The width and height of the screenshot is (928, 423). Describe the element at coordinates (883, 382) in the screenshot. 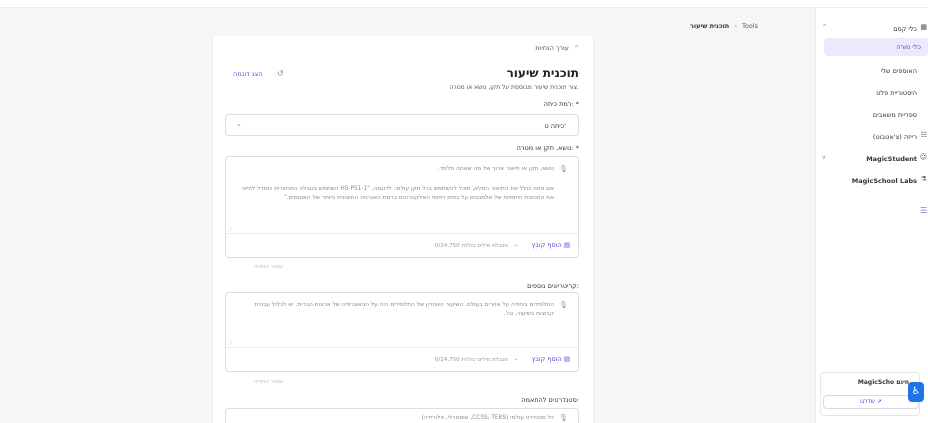

I see `promo-text: MagicScho חינם` at that location.